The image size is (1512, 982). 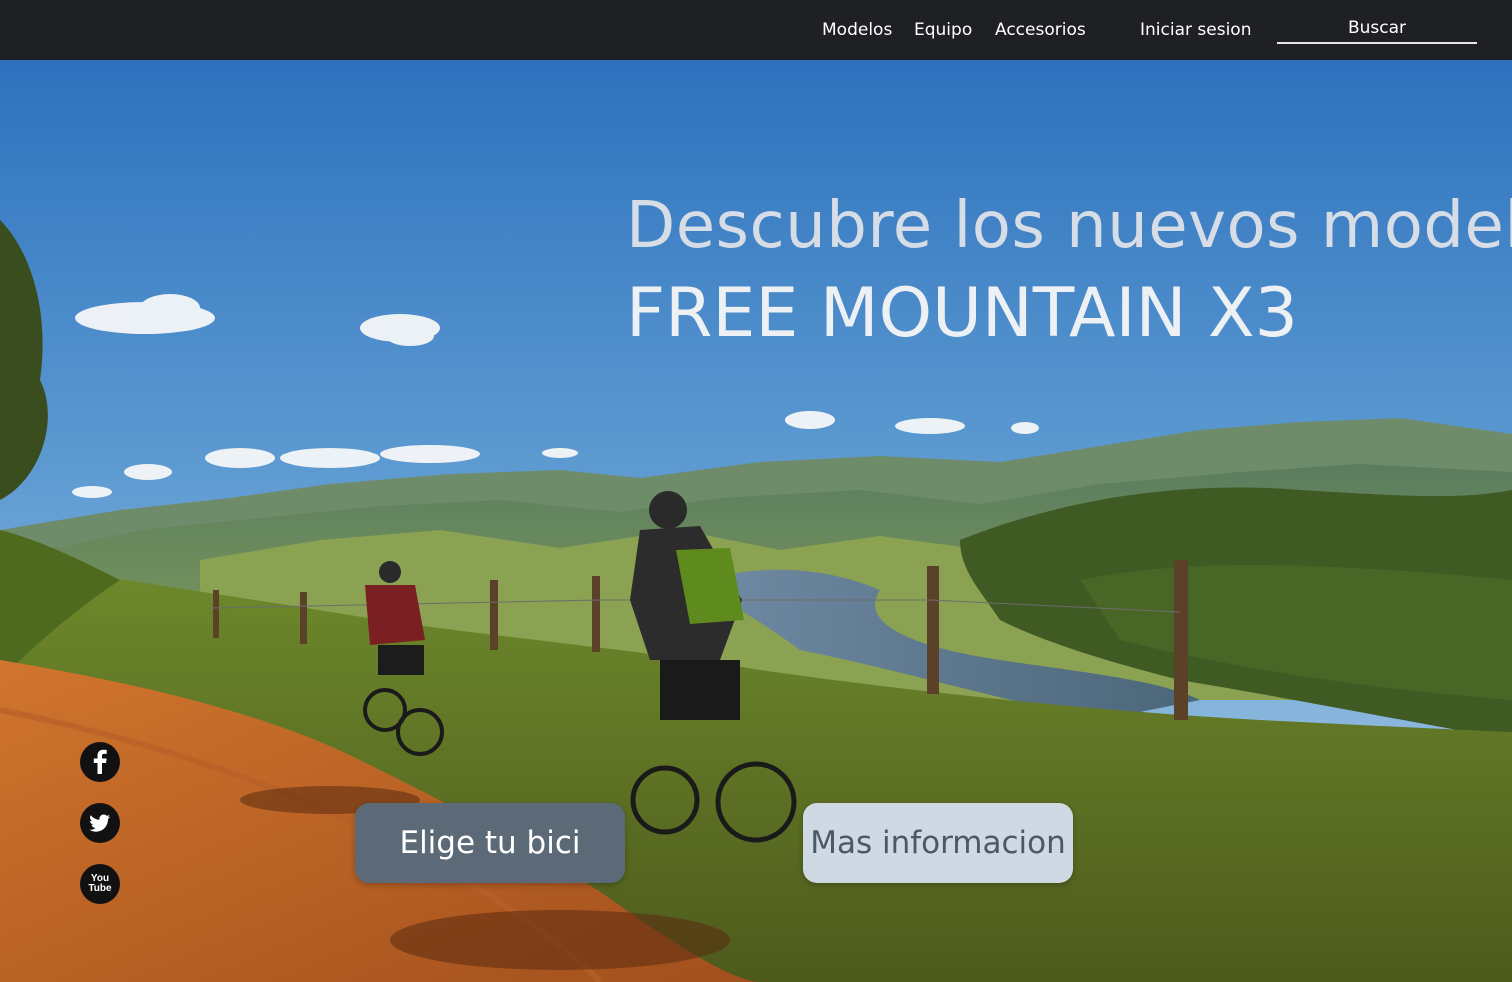 What do you see at coordinates (100, 888) in the screenshot?
I see `youtube-text-tube: Tube` at bounding box center [100, 888].